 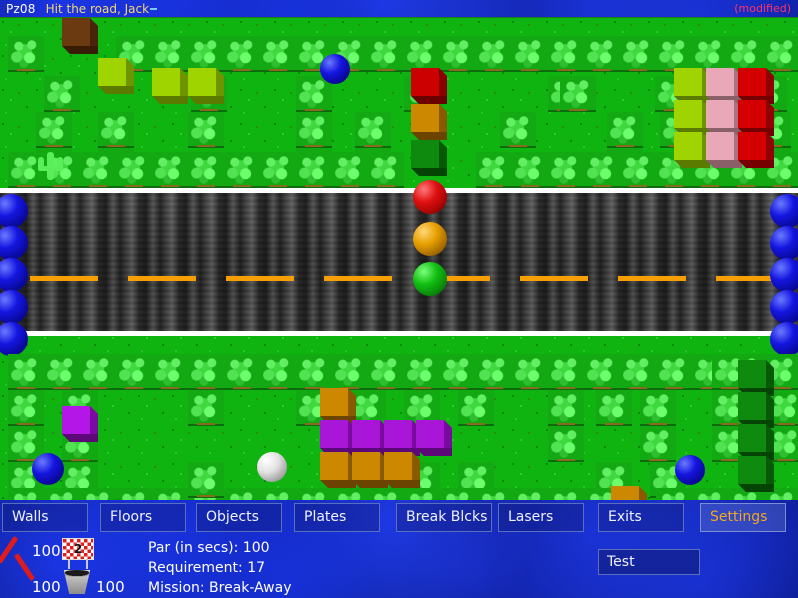 I want to click on tab-exits: Exits, so click(x=641, y=517).